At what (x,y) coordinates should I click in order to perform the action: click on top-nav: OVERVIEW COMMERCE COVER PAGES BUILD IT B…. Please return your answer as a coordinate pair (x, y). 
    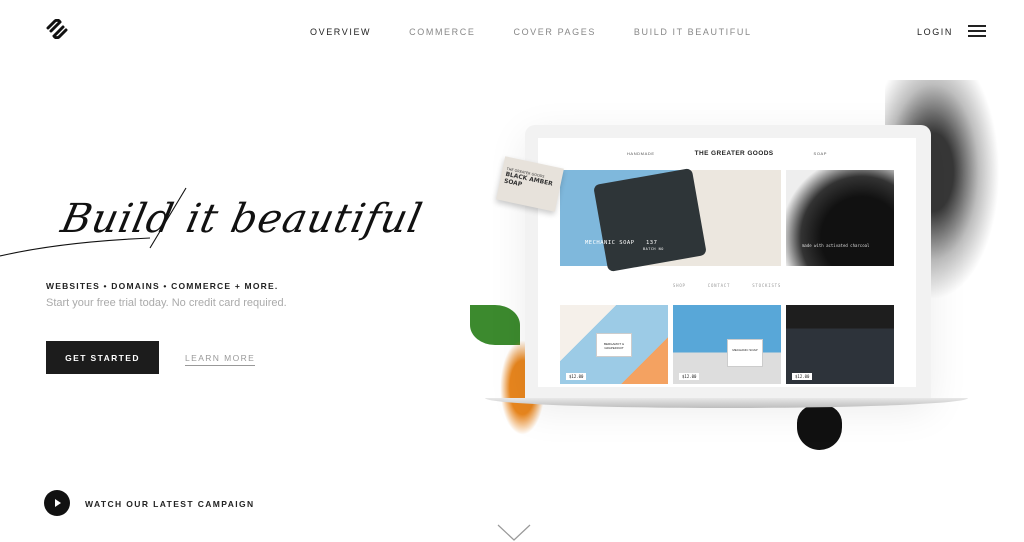
    Looking at the image, I should click on (512, 32).